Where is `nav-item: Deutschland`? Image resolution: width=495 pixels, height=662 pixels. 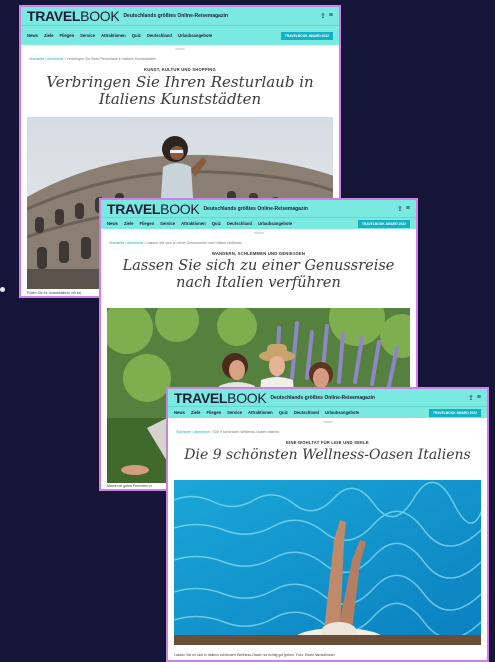
nav-item: Deutschland is located at coordinates (159, 35).